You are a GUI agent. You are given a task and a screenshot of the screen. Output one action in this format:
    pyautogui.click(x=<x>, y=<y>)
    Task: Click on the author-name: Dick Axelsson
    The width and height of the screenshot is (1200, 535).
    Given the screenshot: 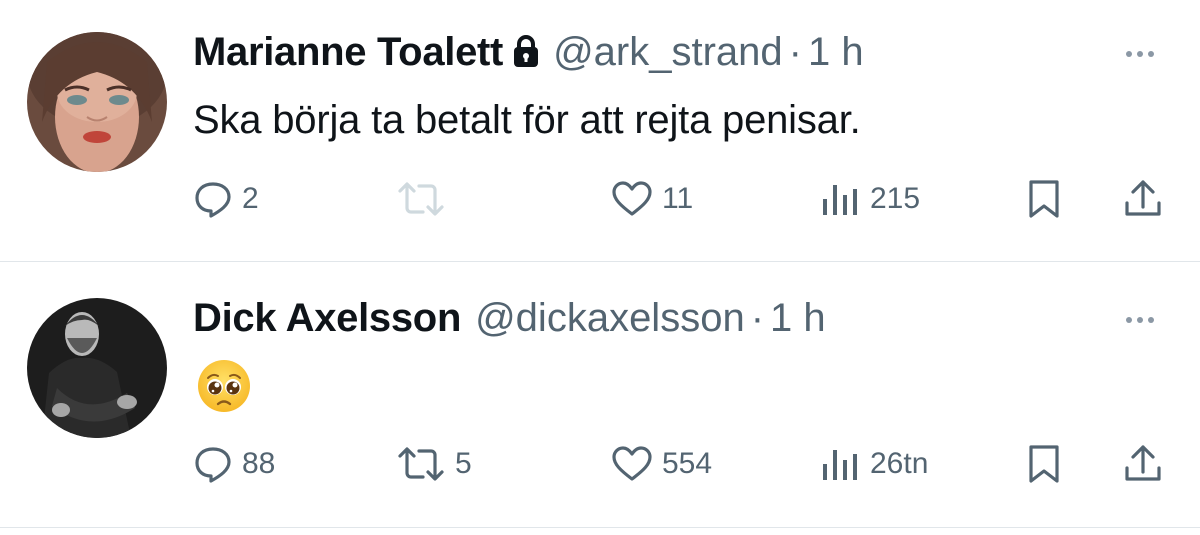 What is the action you would take?
    pyautogui.click(x=327, y=318)
    